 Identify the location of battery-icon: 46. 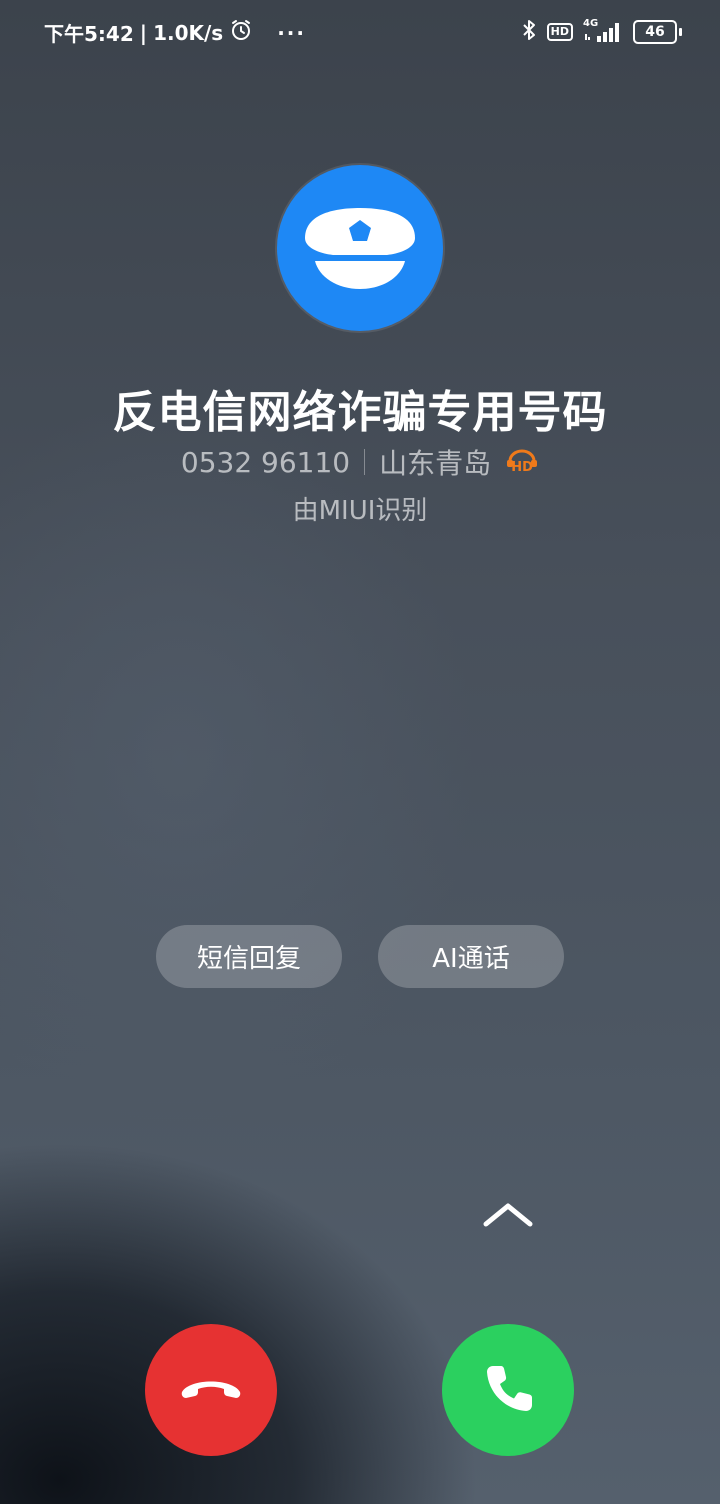
(657, 32).